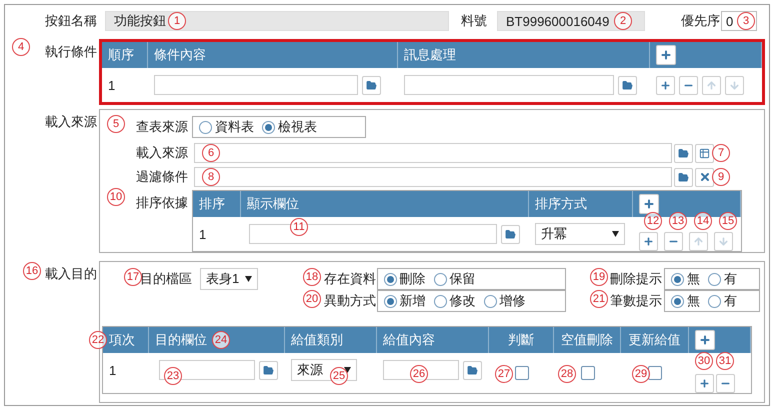 The height and width of the screenshot is (412, 776). What do you see at coordinates (421, 370) in the screenshot?
I see `value-input` at bounding box center [421, 370].